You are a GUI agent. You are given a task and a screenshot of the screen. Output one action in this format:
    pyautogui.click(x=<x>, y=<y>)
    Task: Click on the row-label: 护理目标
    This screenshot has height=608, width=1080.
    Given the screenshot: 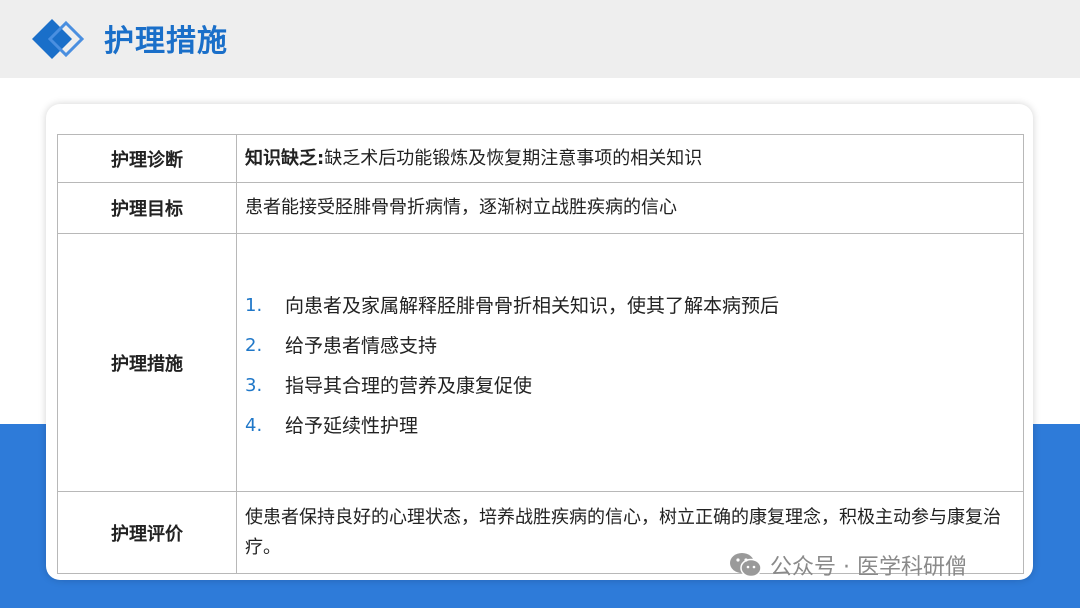 What is the action you would take?
    pyautogui.click(x=147, y=208)
    